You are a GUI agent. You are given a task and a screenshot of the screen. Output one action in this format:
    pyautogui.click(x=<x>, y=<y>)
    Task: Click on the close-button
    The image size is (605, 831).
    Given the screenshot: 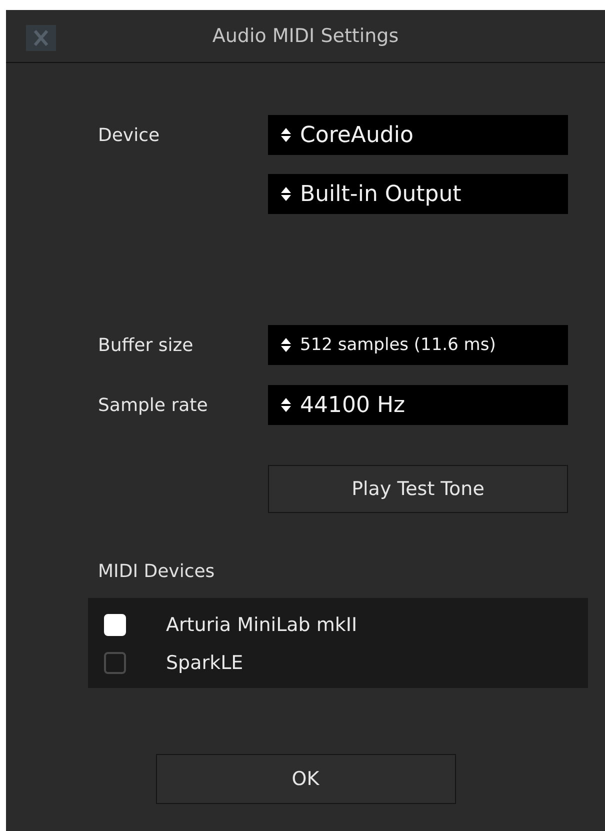 What is the action you would take?
    pyautogui.click(x=41, y=38)
    